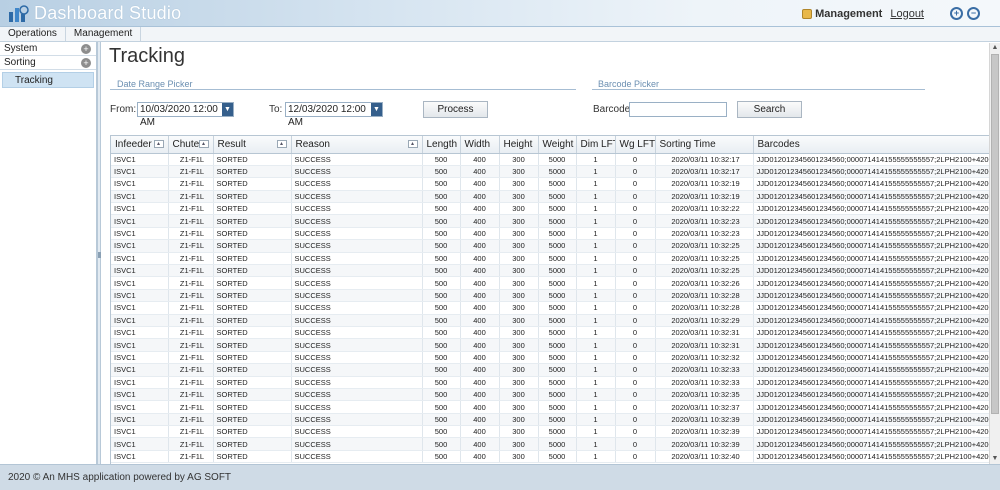  What do you see at coordinates (191, 145) in the screenshot?
I see `column-header-chute: Chute ▴` at bounding box center [191, 145].